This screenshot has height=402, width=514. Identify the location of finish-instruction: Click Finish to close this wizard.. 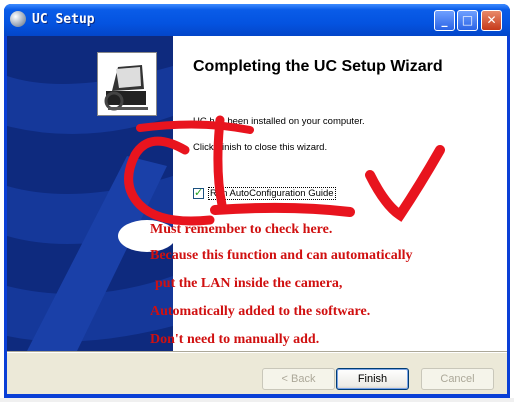
(260, 147).